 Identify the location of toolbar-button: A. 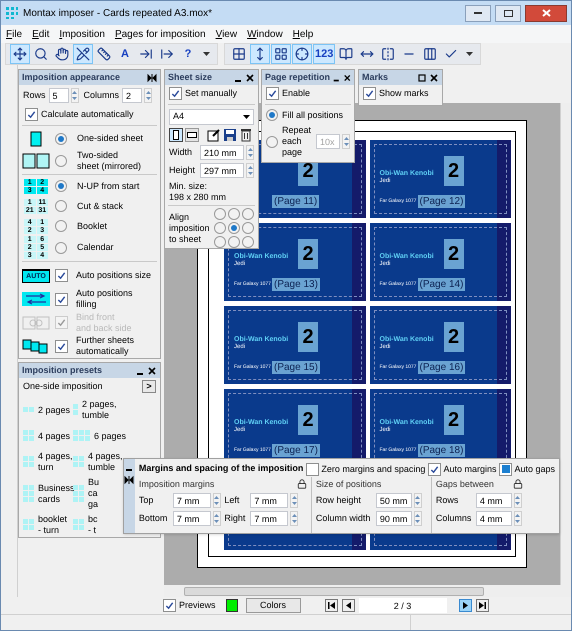
(125, 54).